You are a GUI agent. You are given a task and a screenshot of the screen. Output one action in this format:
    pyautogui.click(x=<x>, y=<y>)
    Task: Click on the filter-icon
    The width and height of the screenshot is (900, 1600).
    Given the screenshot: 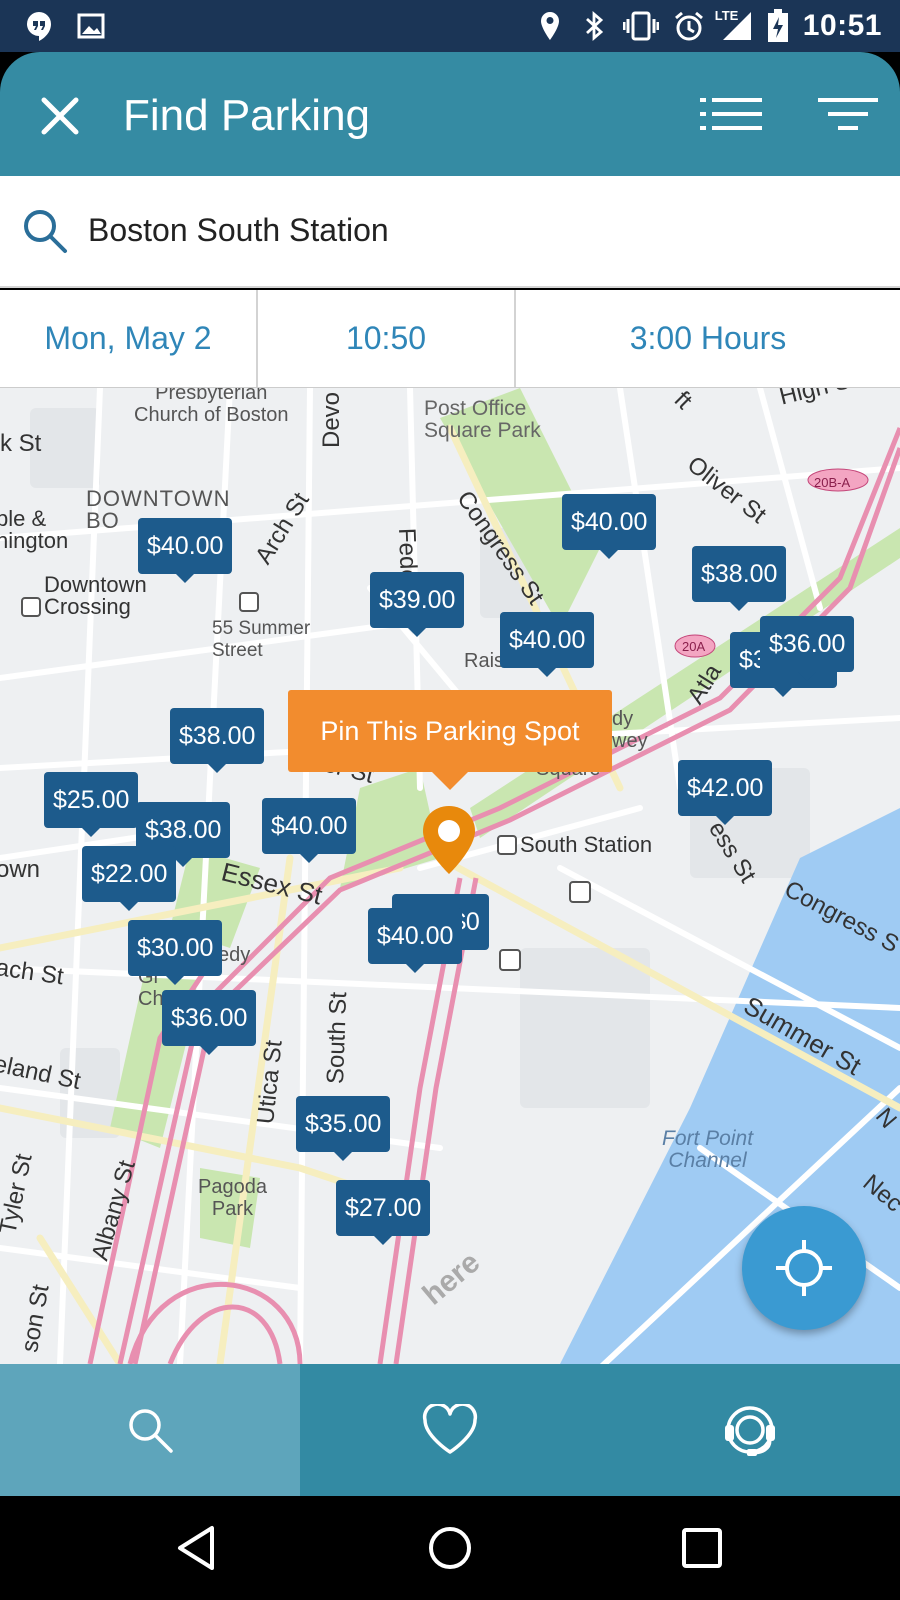 What is the action you would take?
    pyautogui.click(x=848, y=114)
    